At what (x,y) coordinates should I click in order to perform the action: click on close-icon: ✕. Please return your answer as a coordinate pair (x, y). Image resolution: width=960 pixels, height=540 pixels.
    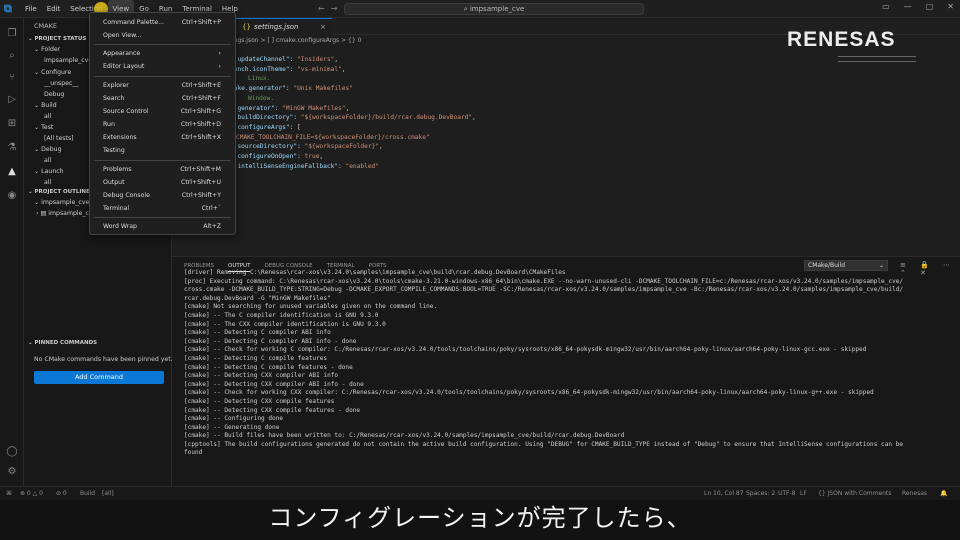
    Looking at the image, I should click on (950, 6).